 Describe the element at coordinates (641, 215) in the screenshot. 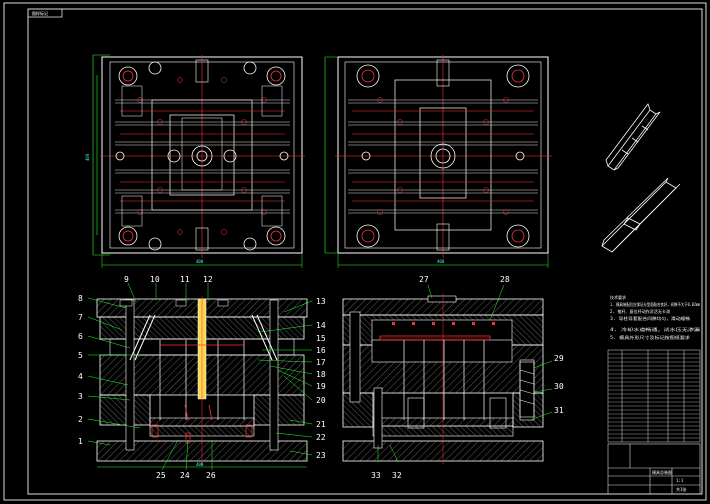

I see `part-isometric-lower` at that location.